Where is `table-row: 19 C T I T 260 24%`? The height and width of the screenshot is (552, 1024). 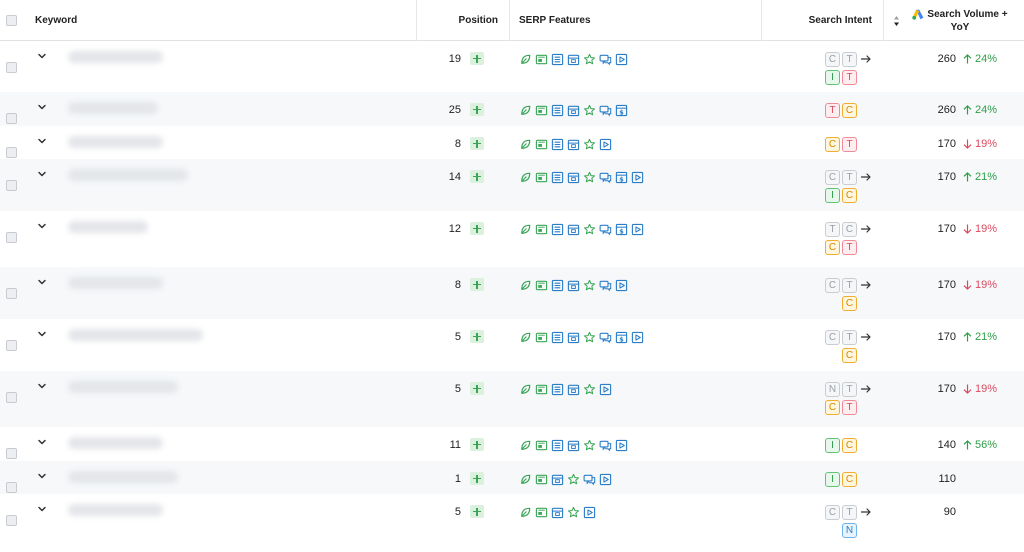
table-row: 19 C T I T 260 24% is located at coordinates (512, 66).